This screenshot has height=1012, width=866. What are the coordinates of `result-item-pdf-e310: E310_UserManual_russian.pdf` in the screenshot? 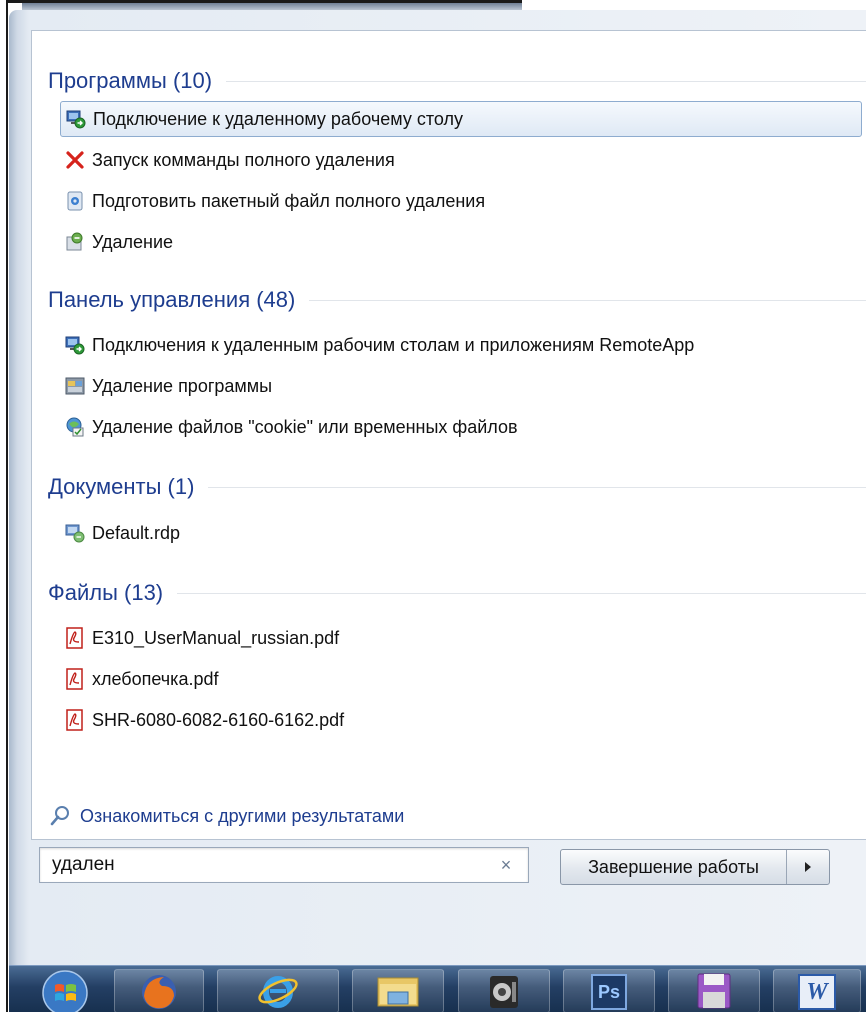 It's located at (461, 638).